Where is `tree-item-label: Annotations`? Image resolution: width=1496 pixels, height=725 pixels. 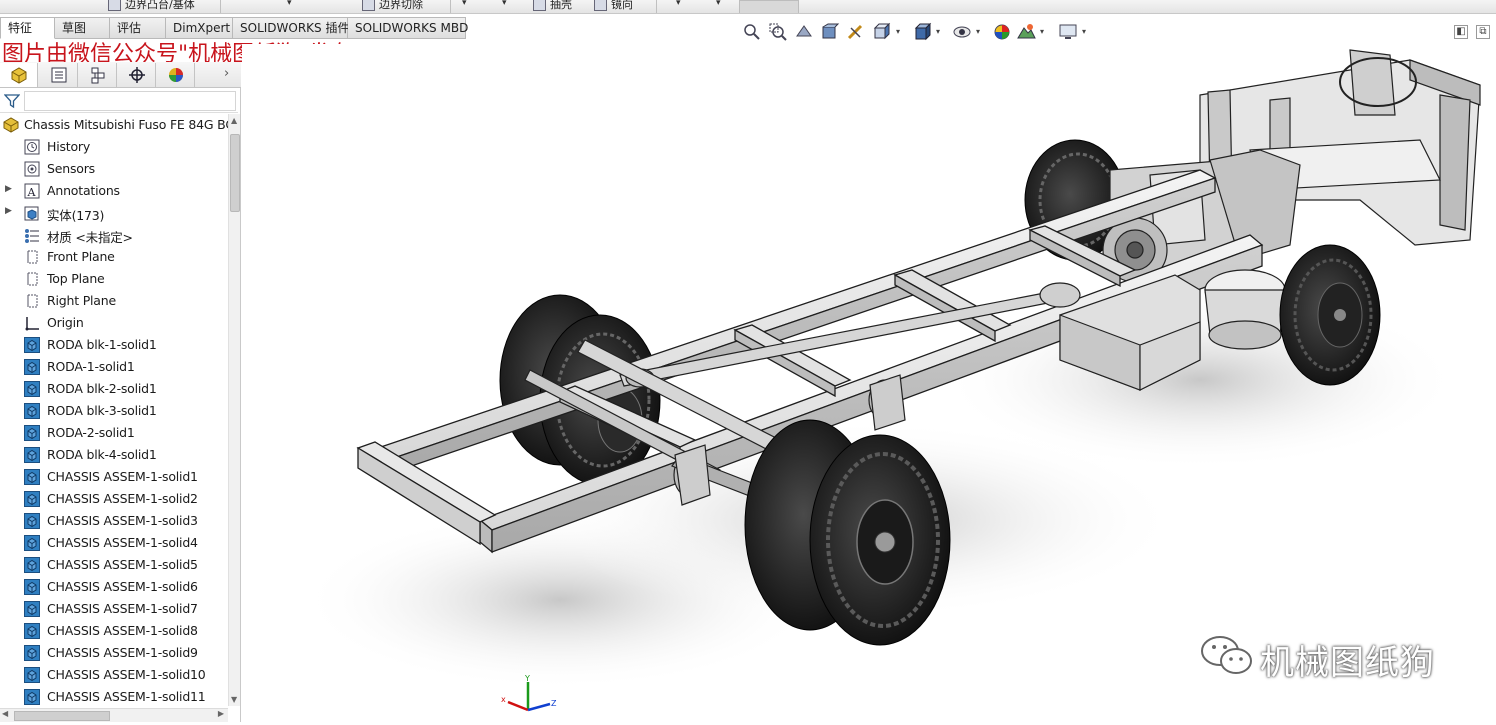
tree-item-label: Annotations is located at coordinates (83, 190).